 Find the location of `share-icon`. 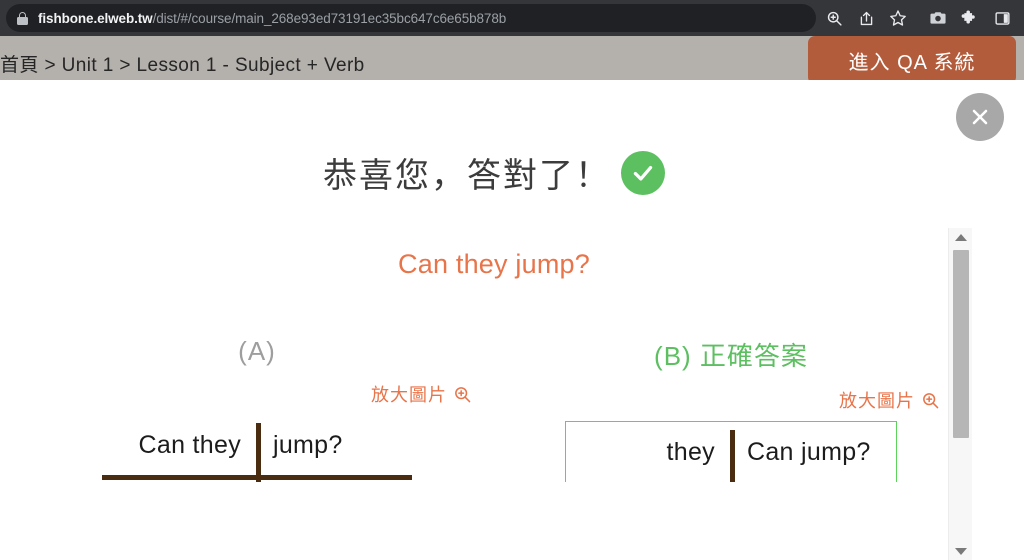

share-icon is located at coordinates (866, 18).